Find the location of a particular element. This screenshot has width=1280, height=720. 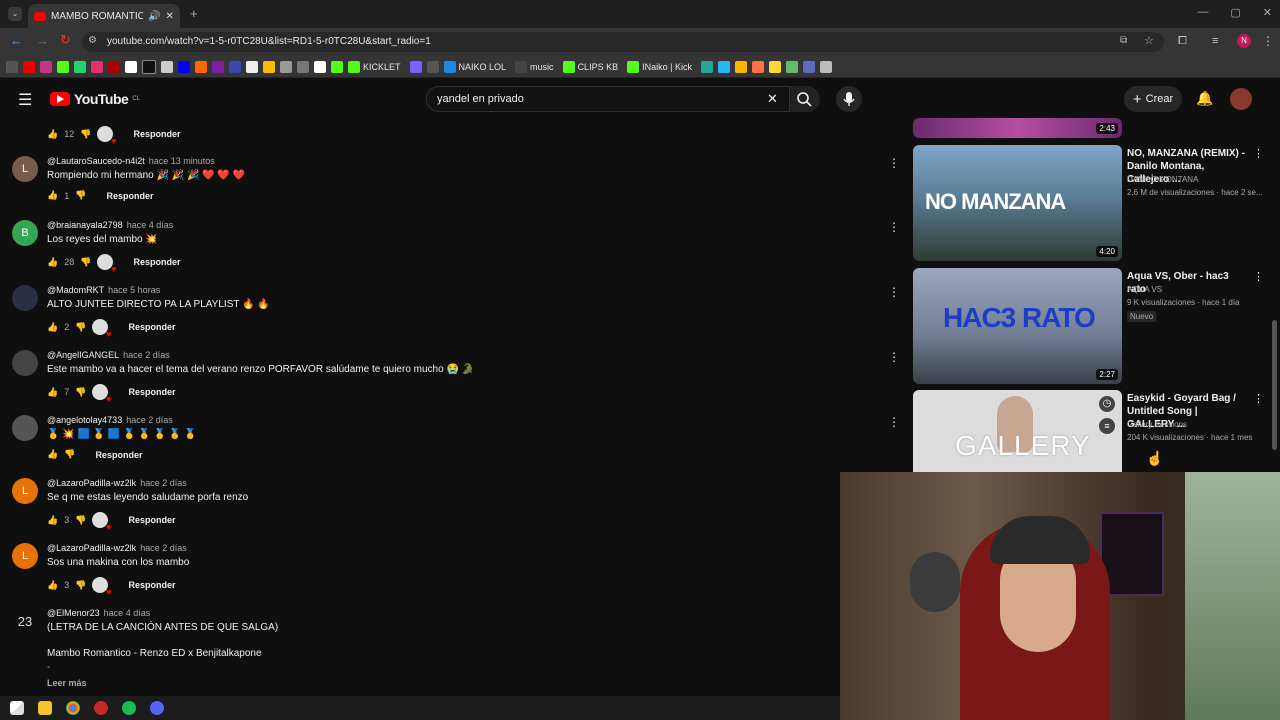

discord-icon is located at coordinates (157, 708).